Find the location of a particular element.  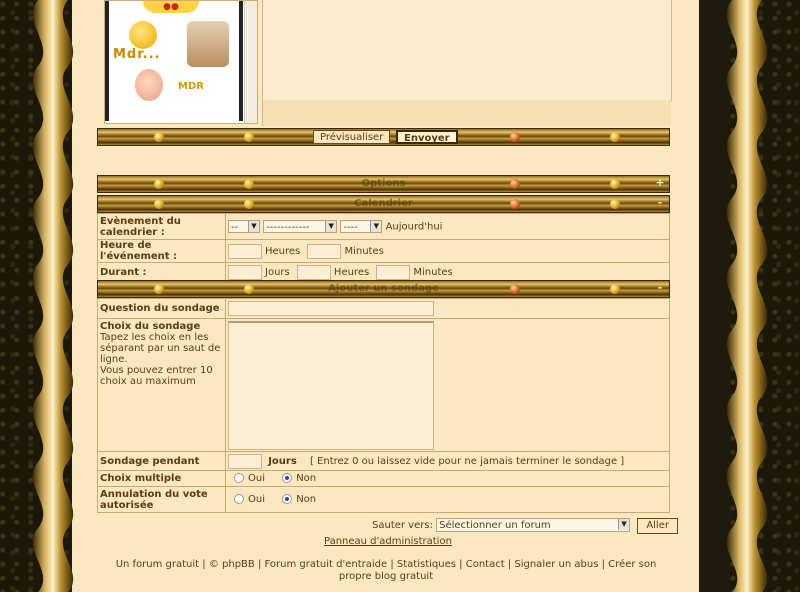

smiley-text-emoticon: MDR is located at coordinates (191, 87).